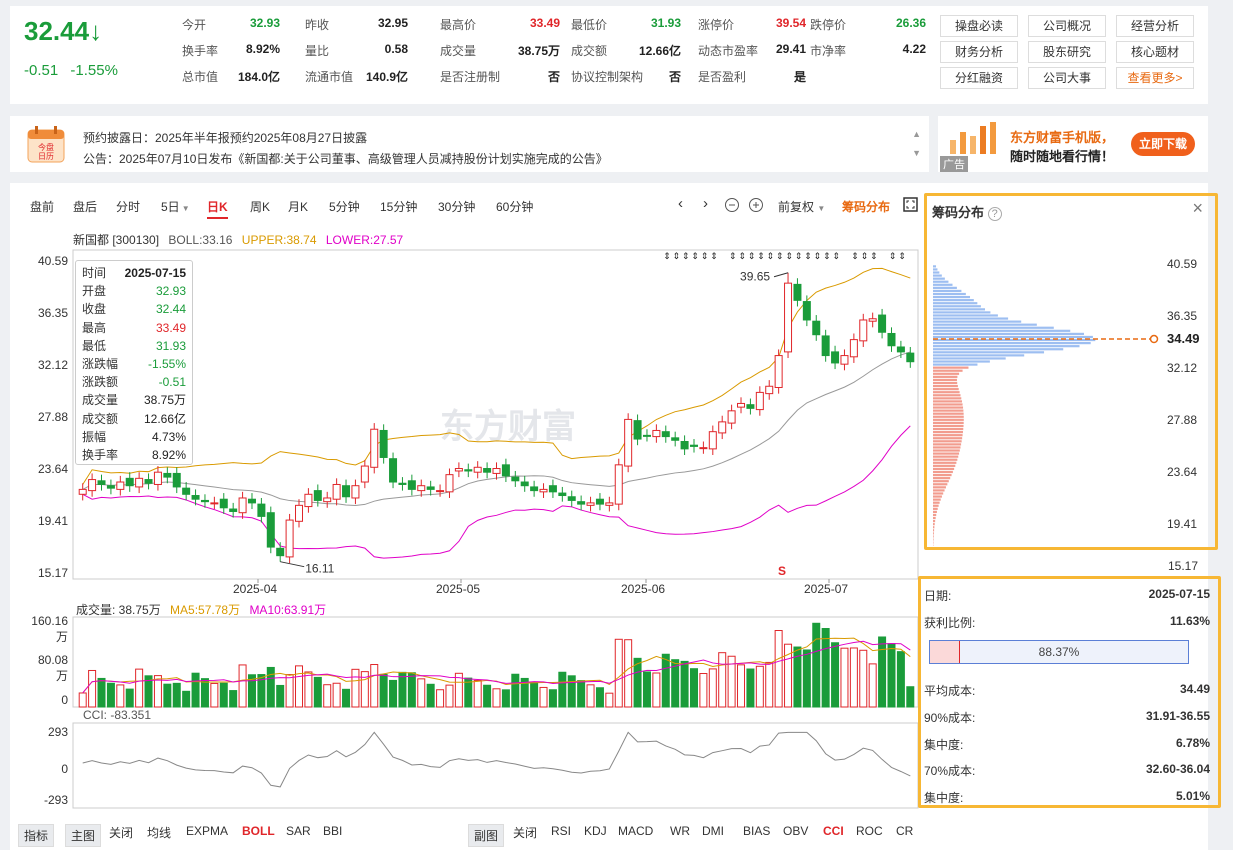 The height and width of the screenshot is (850, 1233). Describe the element at coordinates (973, 138) in the screenshot. I see `ad-chart-icon` at that location.